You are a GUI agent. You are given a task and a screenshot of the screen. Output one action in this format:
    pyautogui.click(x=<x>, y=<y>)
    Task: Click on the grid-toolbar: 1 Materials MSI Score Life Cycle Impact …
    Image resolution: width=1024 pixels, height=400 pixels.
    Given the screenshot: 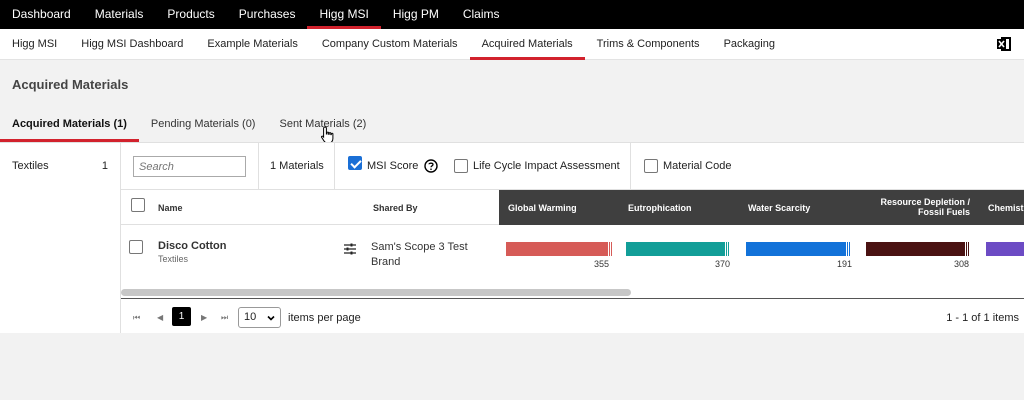 What is the action you would take?
    pyautogui.click(x=572, y=166)
    